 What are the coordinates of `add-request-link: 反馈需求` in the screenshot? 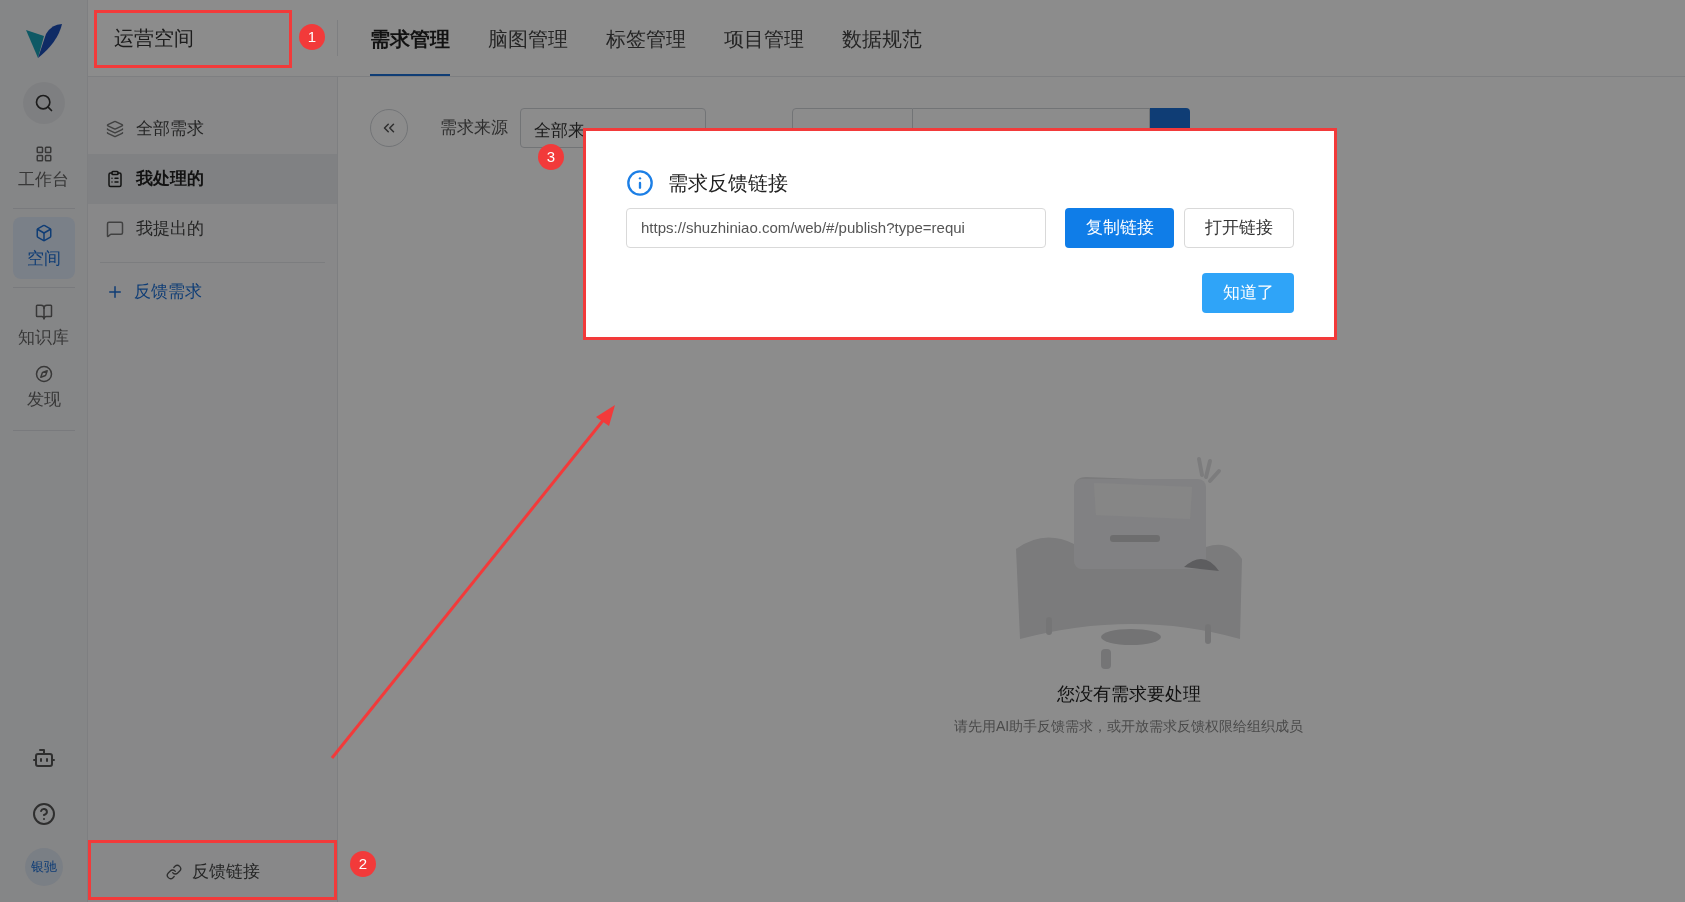 It's located at (212, 292).